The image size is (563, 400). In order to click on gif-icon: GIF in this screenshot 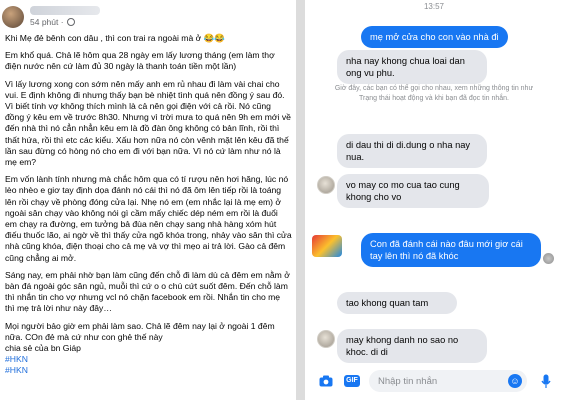, I will do `click(352, 381)`.